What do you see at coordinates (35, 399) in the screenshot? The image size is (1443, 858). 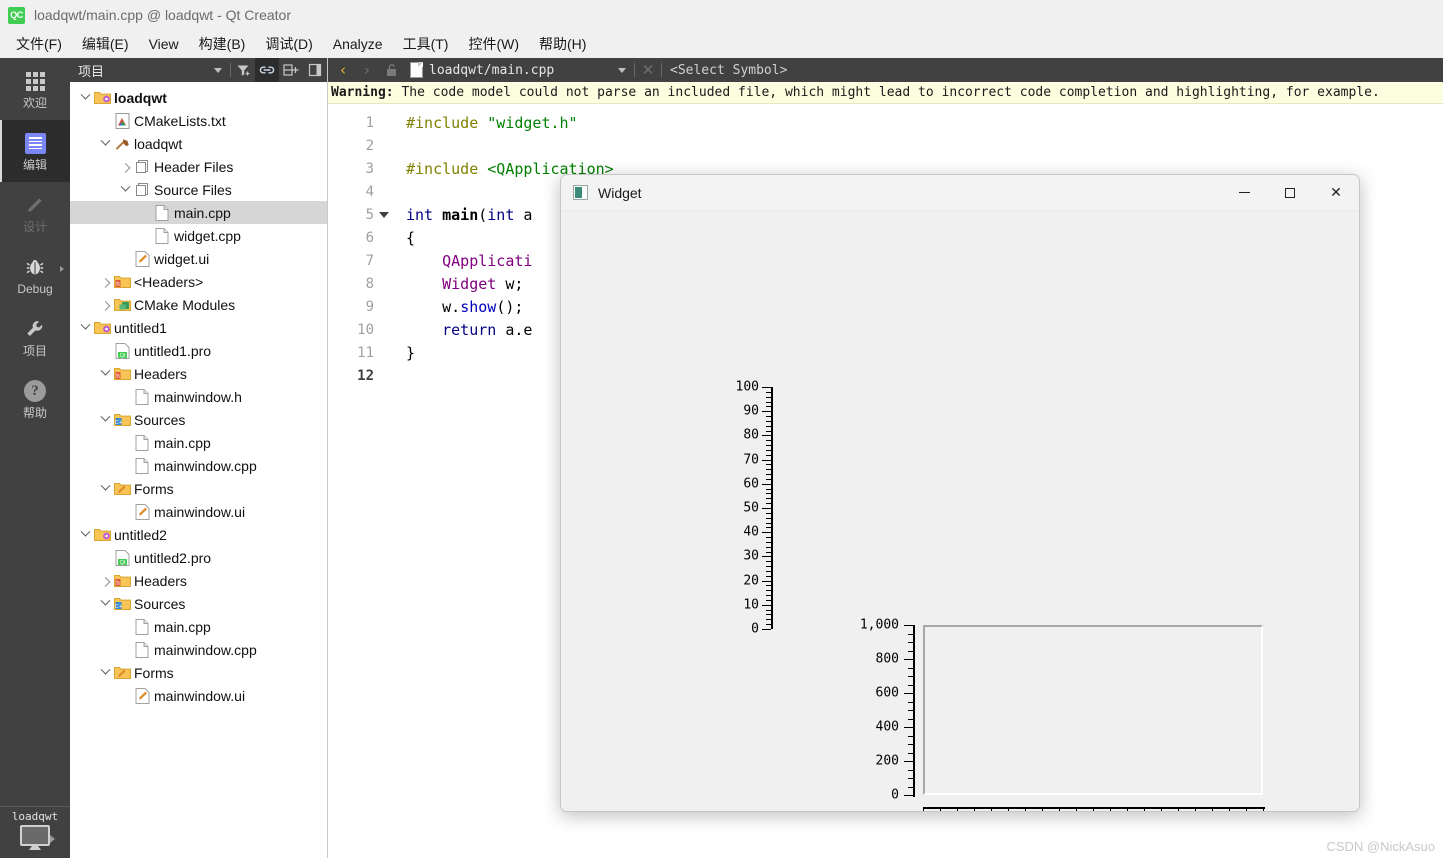 I see `mode-item-5: ? 帮助` at bounding box center [35, 399].